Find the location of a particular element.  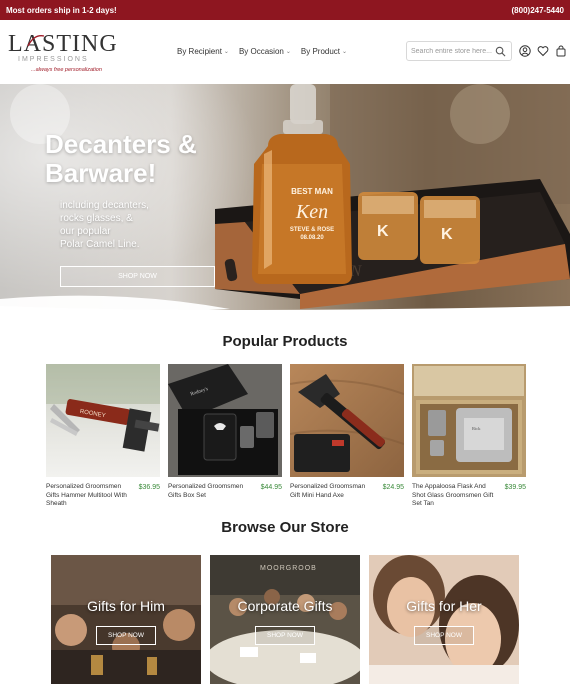

groomsmen-box-set-image: Rodney's is located at coordinates (223, 419).